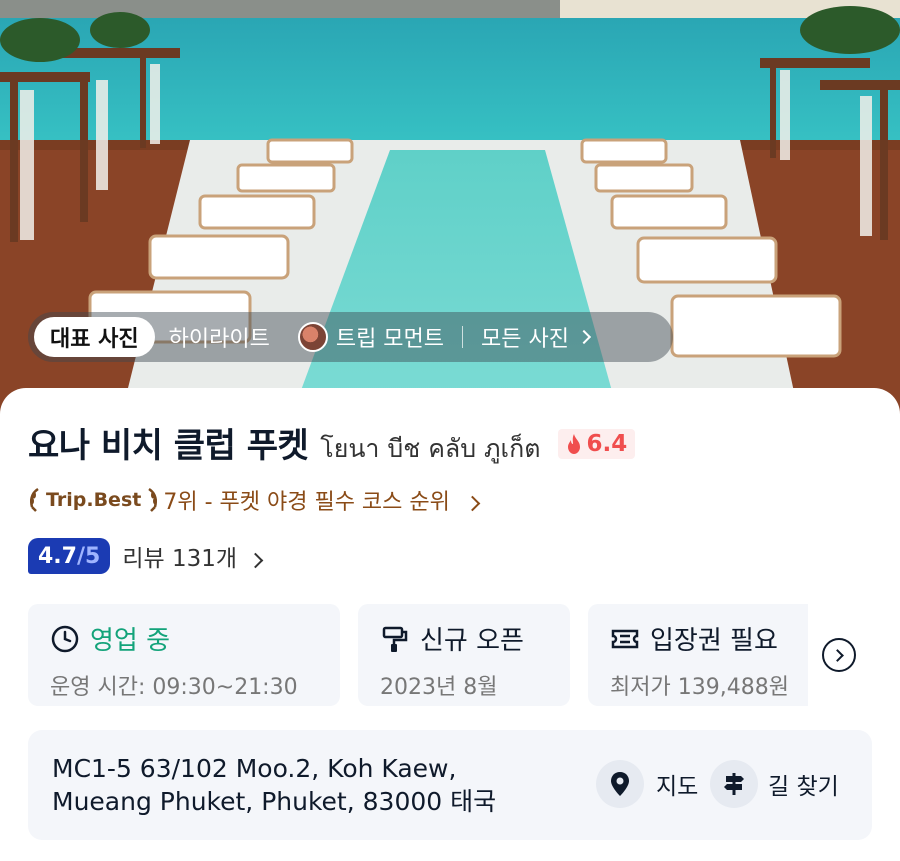  Describe the element at coordinates (65, 638) in the screenshot. I see `clock-icon` at that location.